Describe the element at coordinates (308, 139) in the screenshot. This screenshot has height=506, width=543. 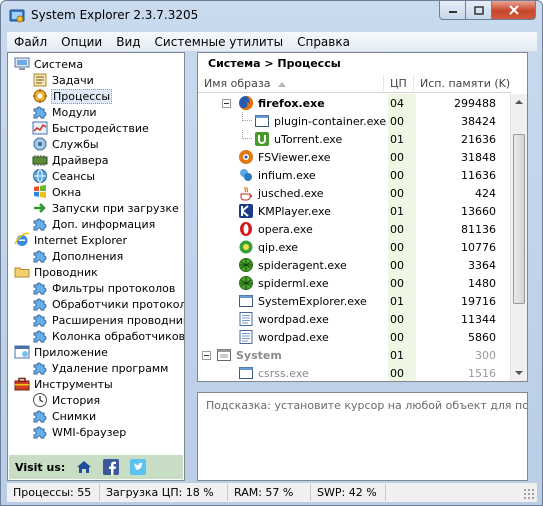
I see `process-name: uTorrent.exe` at that location.